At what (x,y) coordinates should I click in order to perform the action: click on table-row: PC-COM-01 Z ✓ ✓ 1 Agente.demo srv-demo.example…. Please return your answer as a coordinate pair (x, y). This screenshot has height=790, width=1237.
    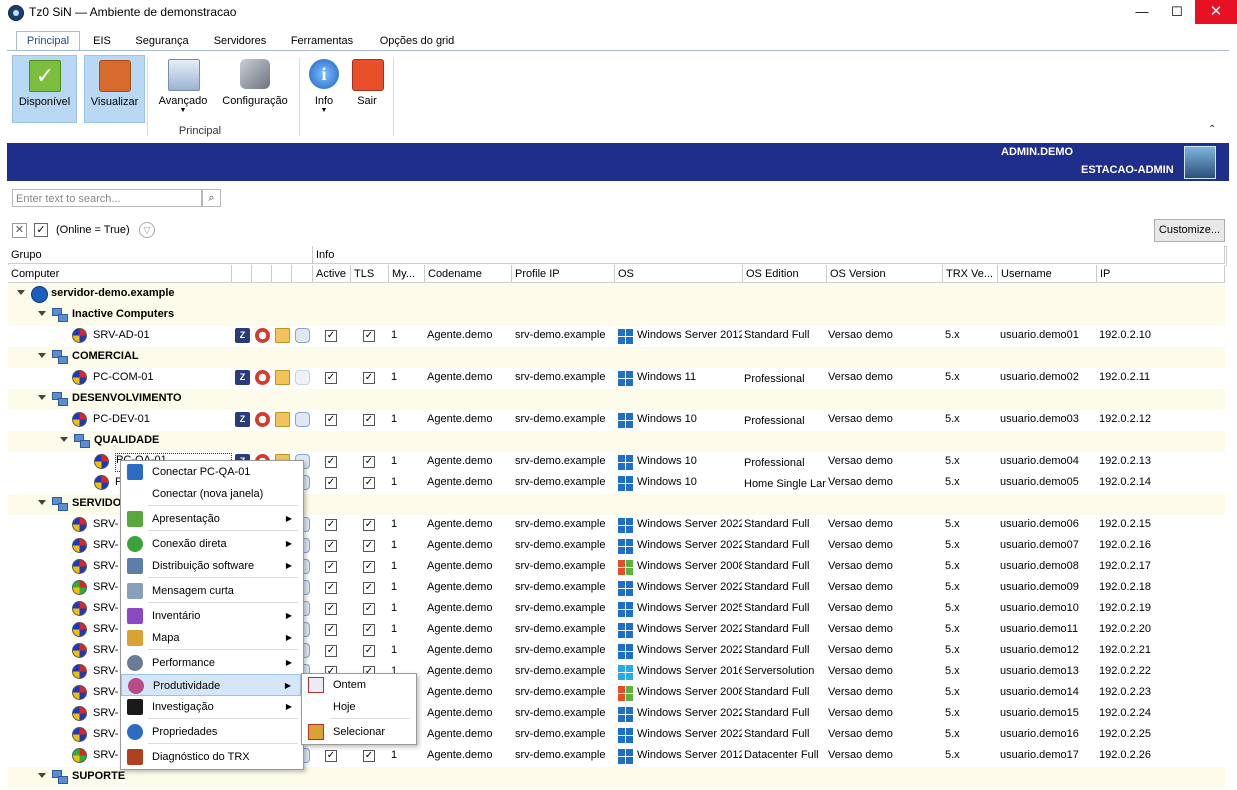
    Looking at the image, I should click on (616, 378).